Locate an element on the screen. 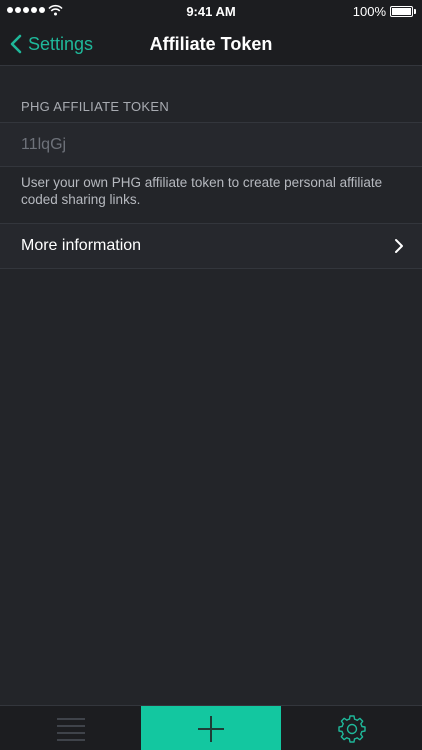  battery-percent: 100% is located at coordinates (369, 11).